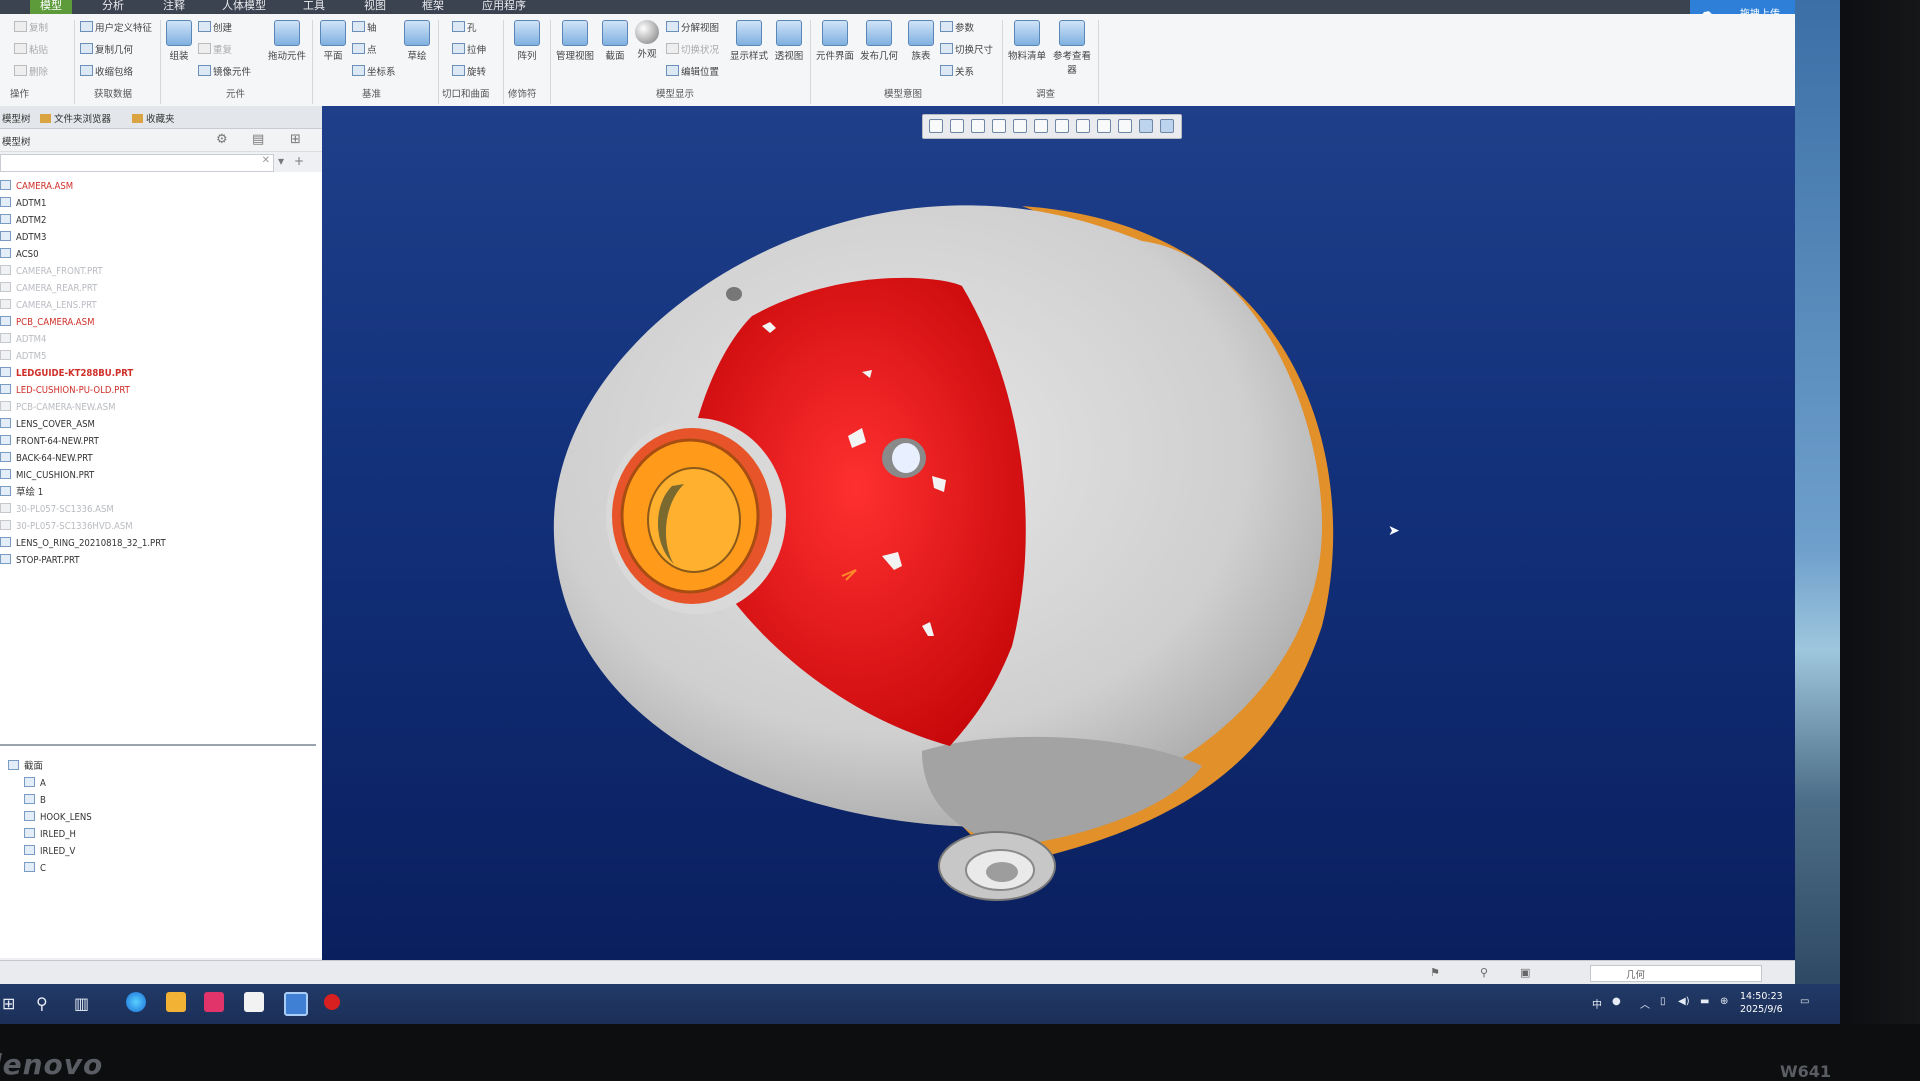 Image resolution: width=1920 pixels, height=1081 pixels. I want to click on repaint-icon, so click(999, 126).